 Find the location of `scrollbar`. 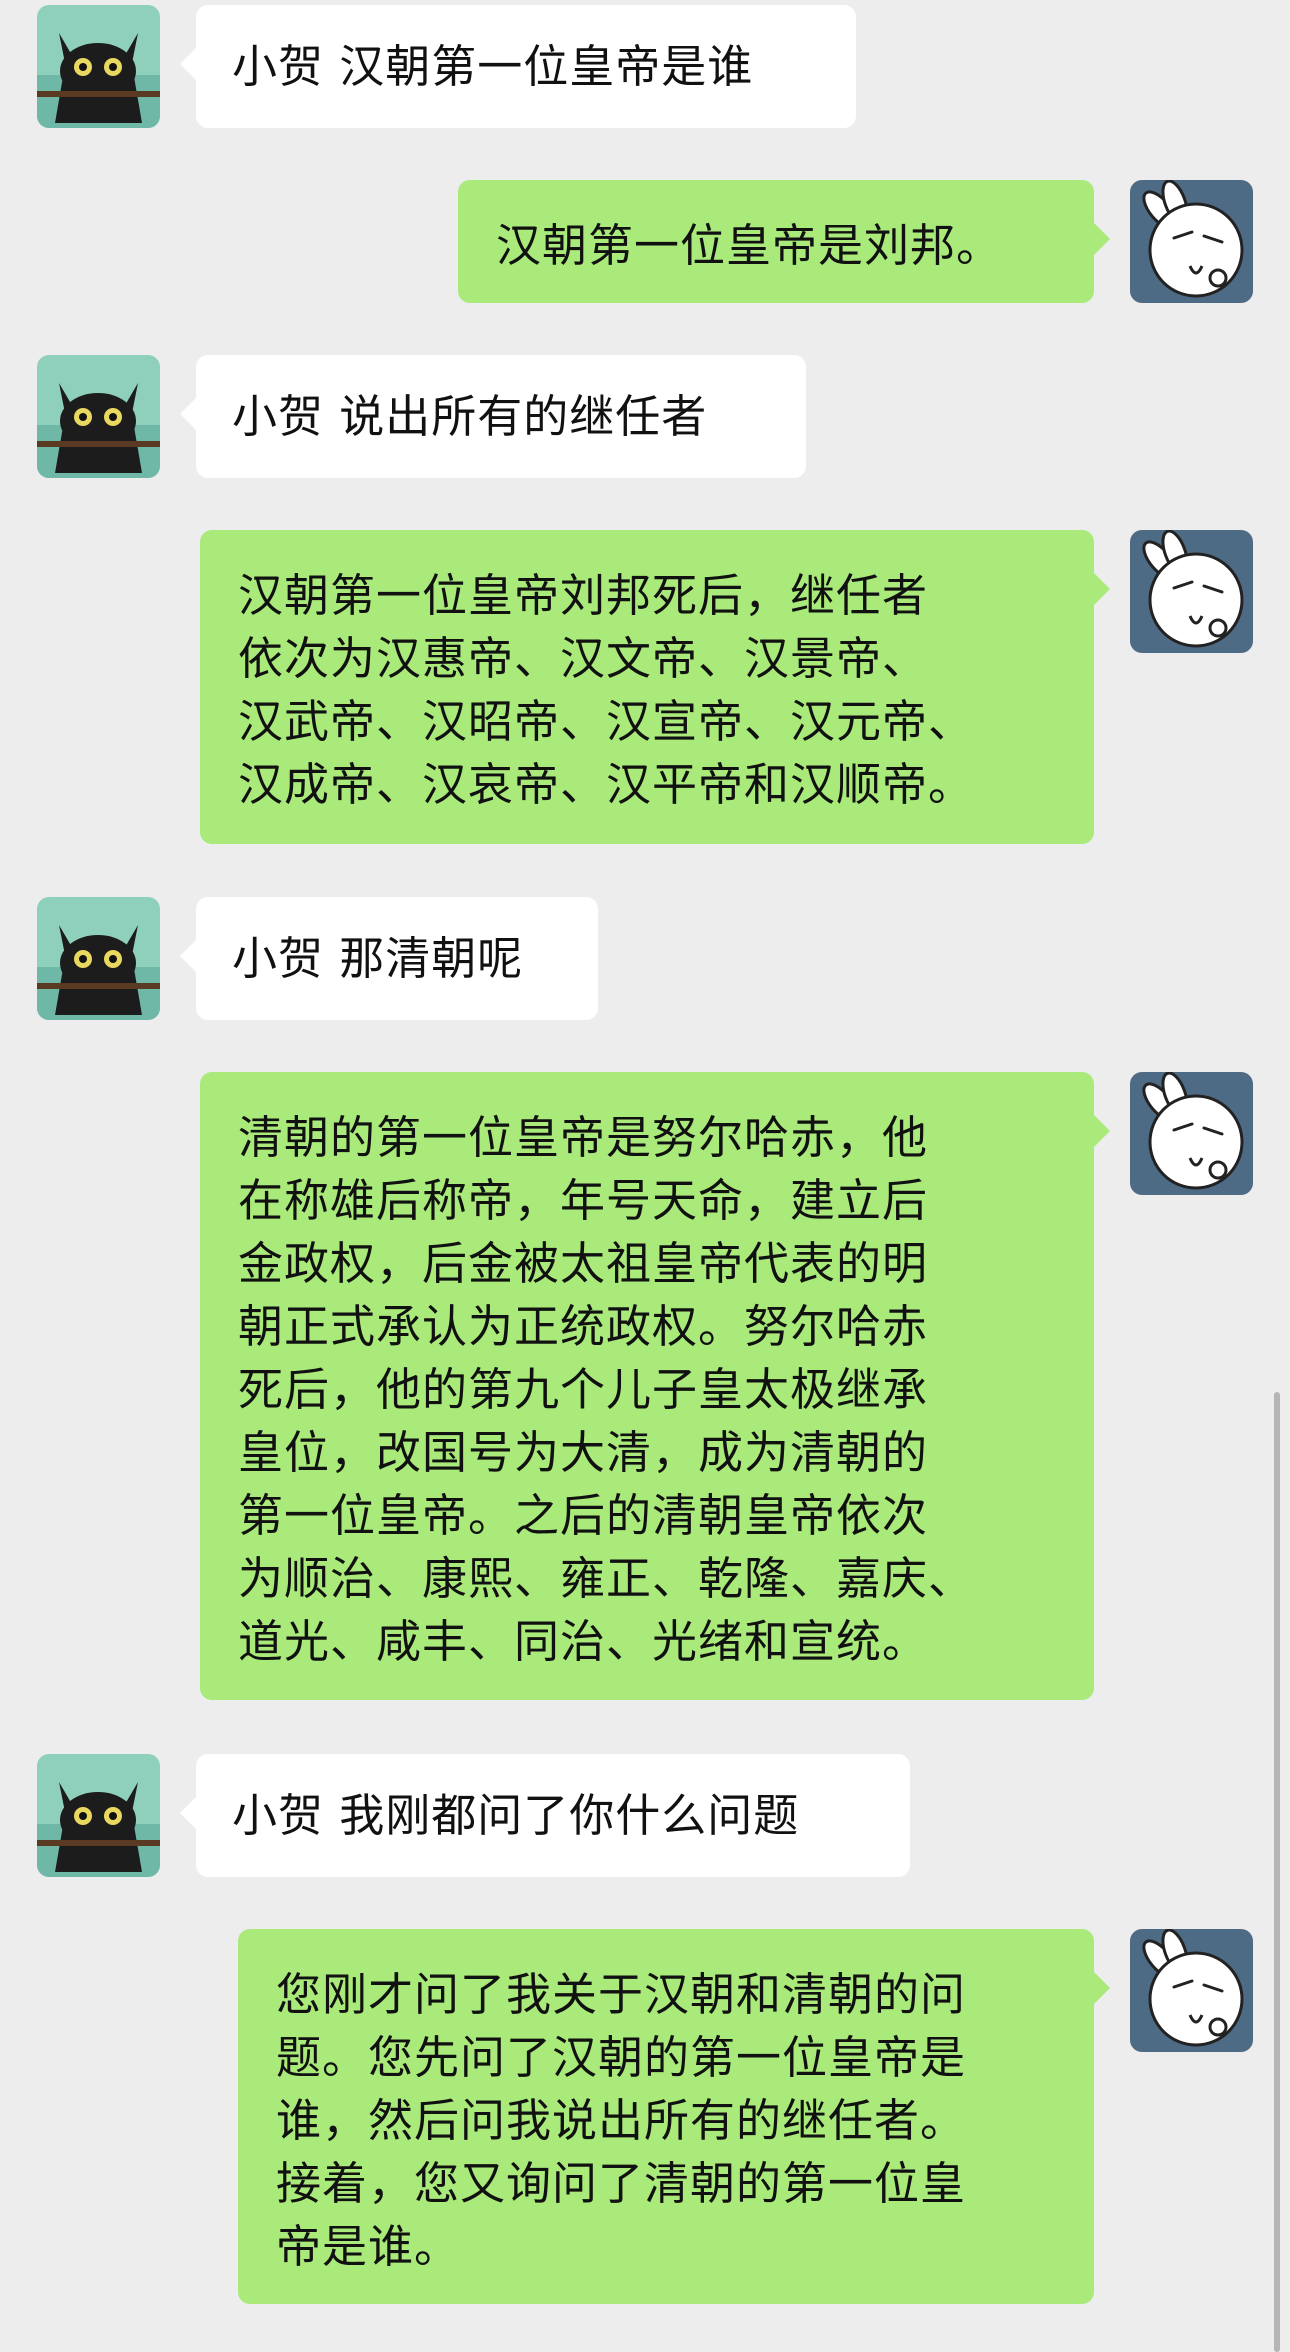

scrollbar is located at coordinates (1277, 1872).